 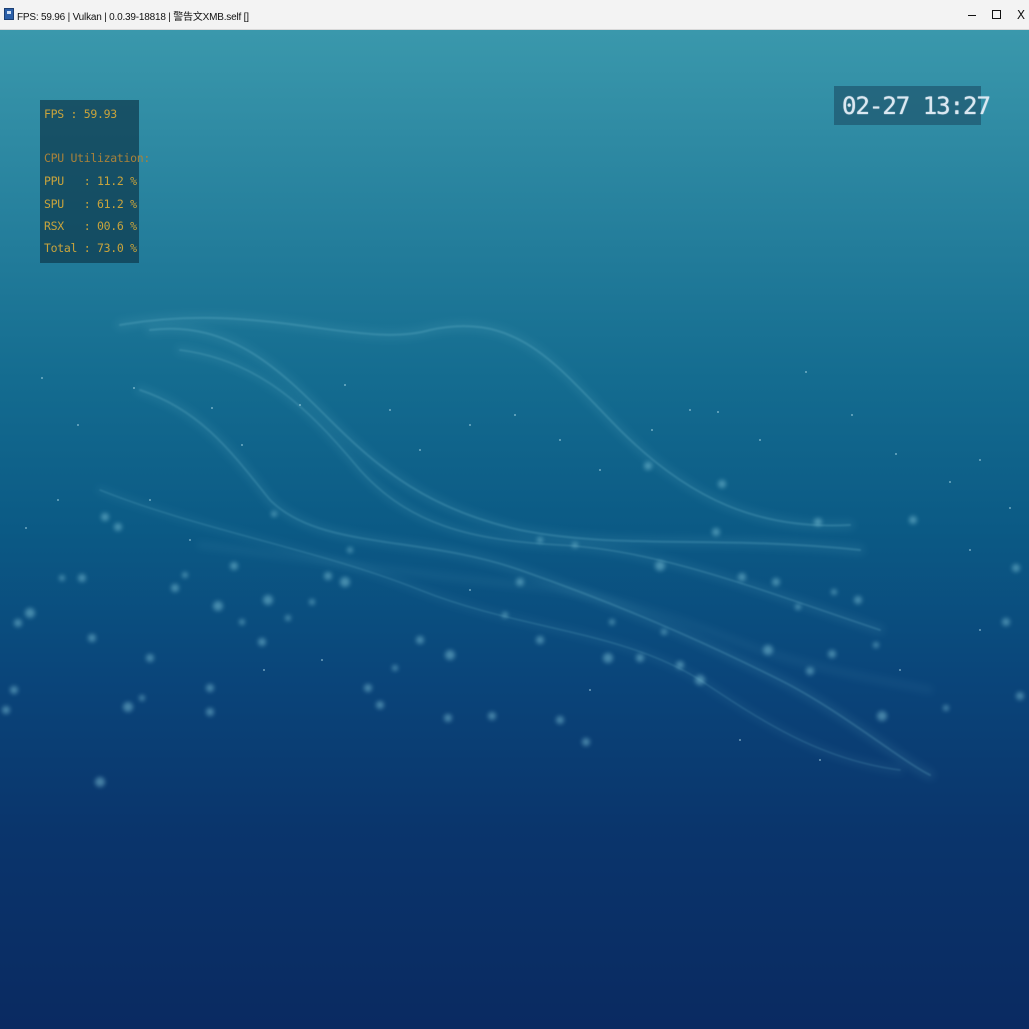 What do you see at coordinates (972, 15) in the screenshot?
I see `minimize-icon` at bounding box center [972, 15].